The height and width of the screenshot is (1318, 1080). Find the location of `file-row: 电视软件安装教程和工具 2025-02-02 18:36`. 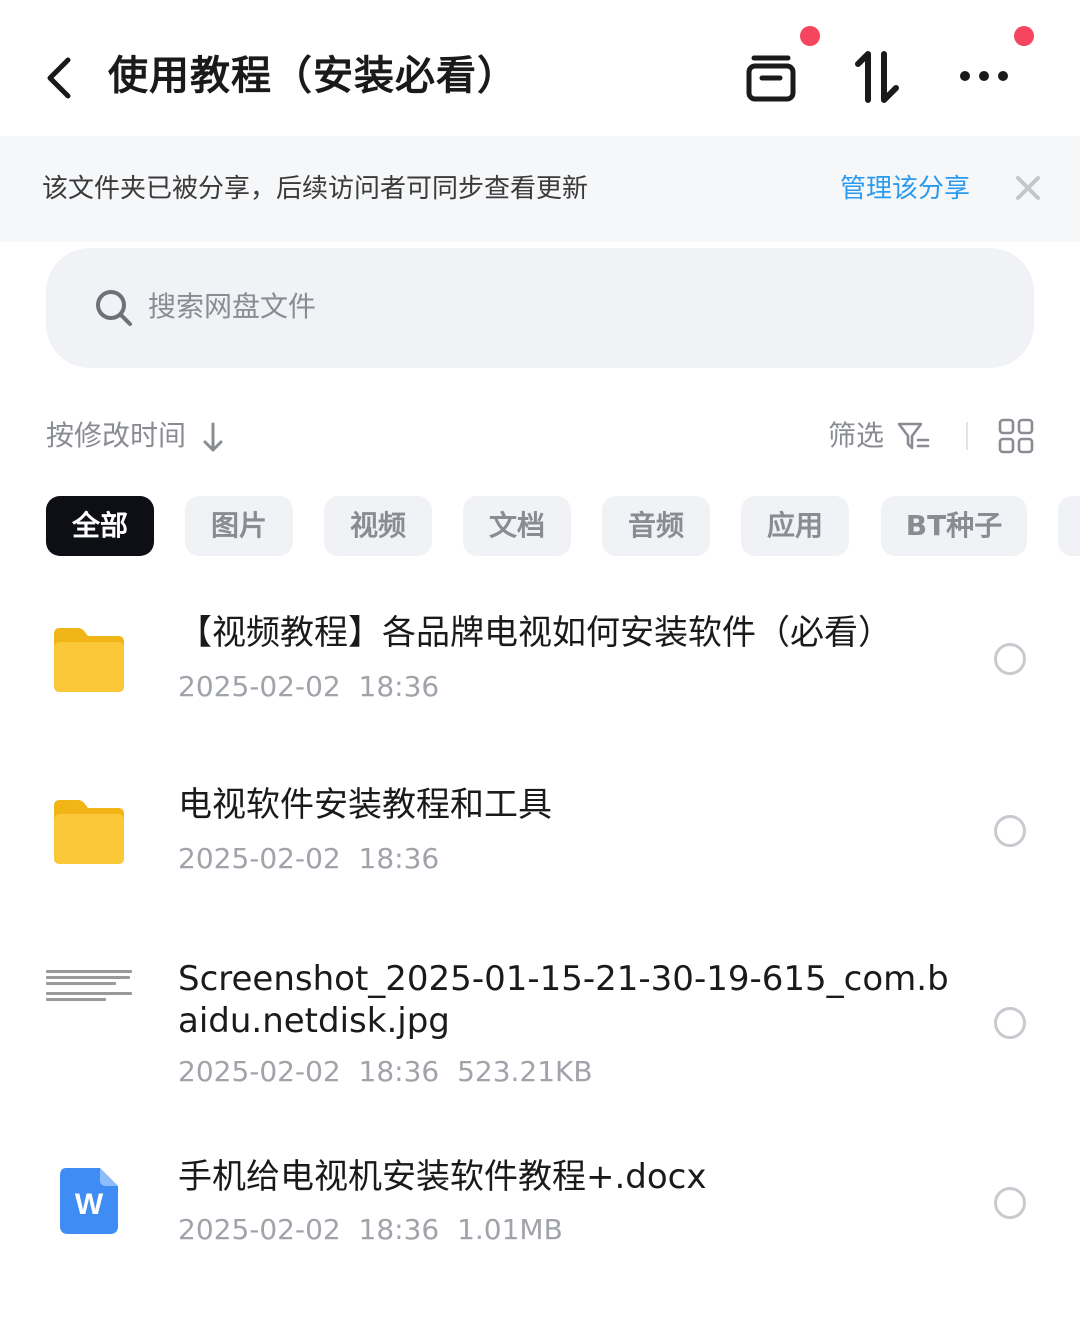

file-row: 电视软件安装教程和工具 2025-02-02 18:36 is located at coordinates (540, 837).